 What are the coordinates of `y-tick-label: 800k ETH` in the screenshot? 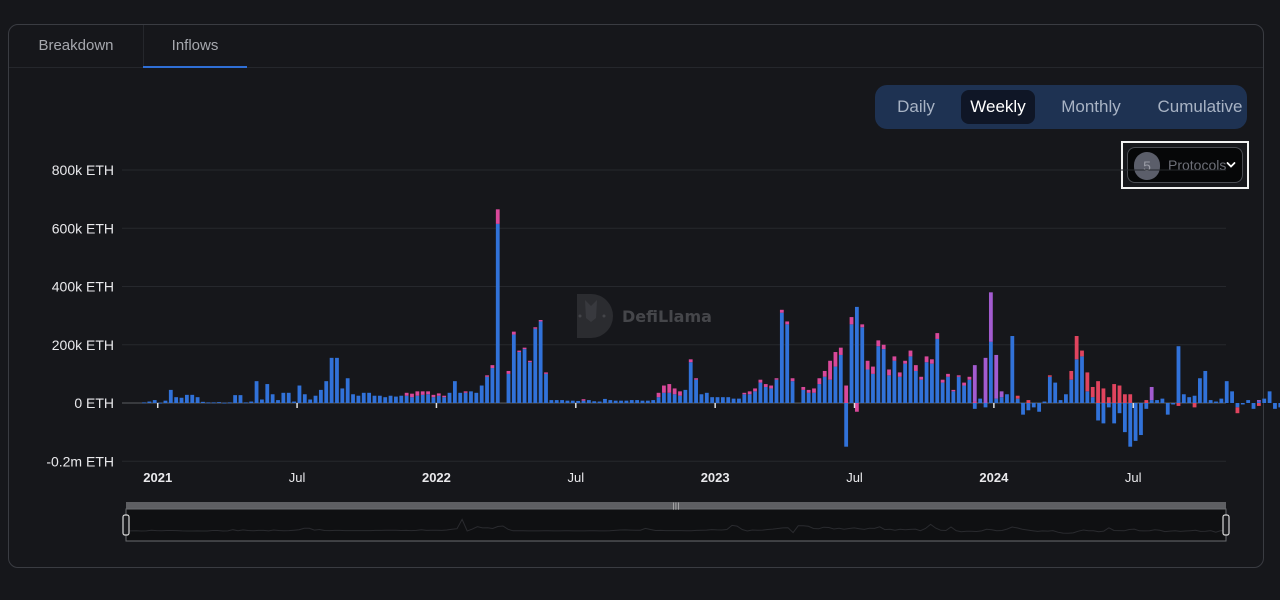 It's located at (83, 170).